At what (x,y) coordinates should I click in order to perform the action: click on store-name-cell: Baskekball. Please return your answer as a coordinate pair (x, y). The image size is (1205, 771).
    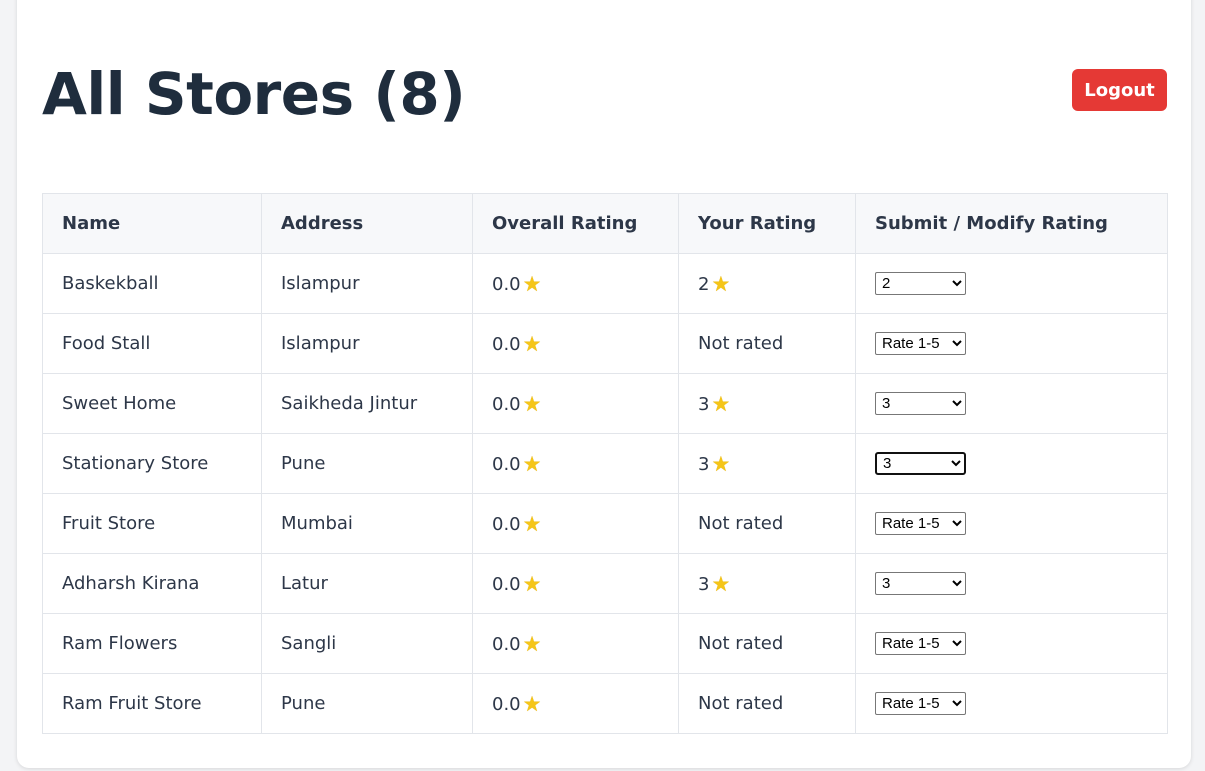
    Looking at the image, I should click on (152, 283).